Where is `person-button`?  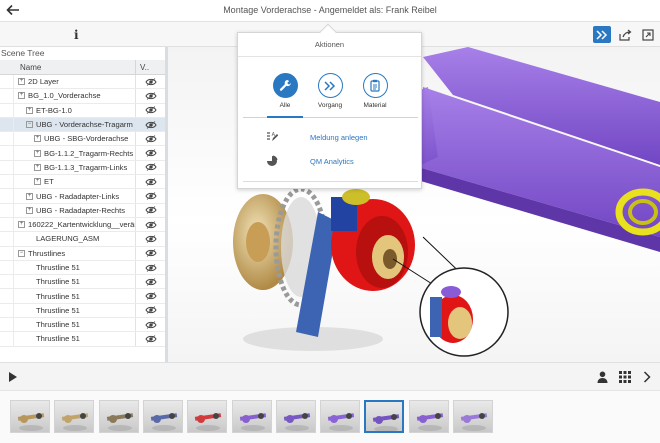
person-button is located at coordinates (602, 378).